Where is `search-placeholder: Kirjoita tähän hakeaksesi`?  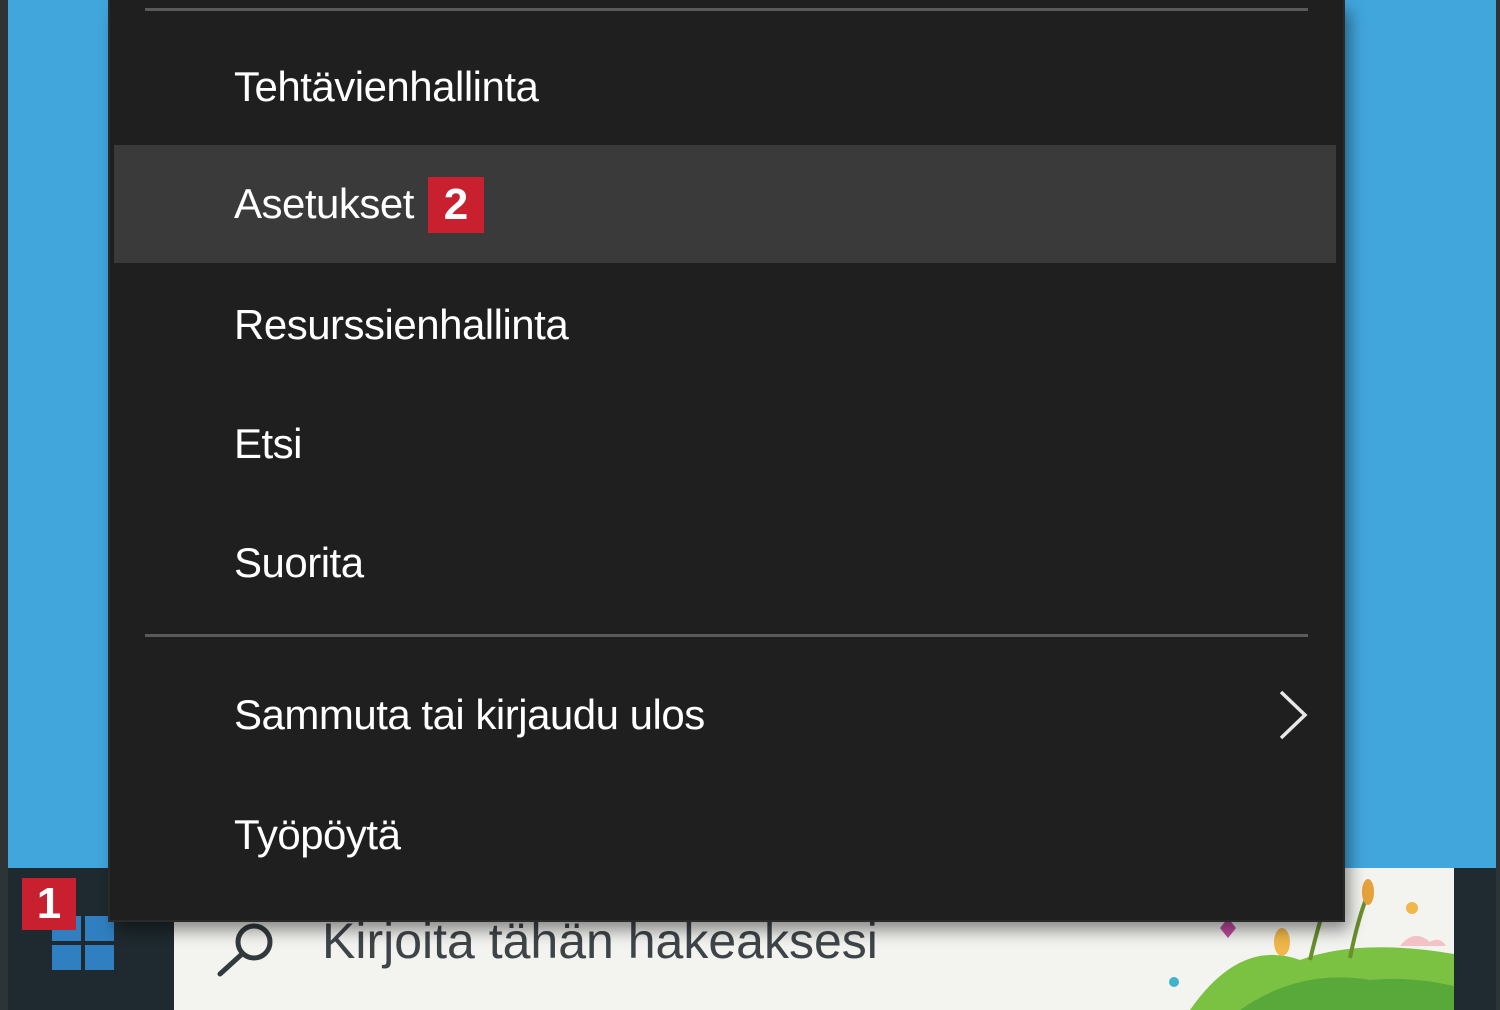 search-placeholder: Kirjoita tähän hakeaksesi is located at coordinates (600, 941).